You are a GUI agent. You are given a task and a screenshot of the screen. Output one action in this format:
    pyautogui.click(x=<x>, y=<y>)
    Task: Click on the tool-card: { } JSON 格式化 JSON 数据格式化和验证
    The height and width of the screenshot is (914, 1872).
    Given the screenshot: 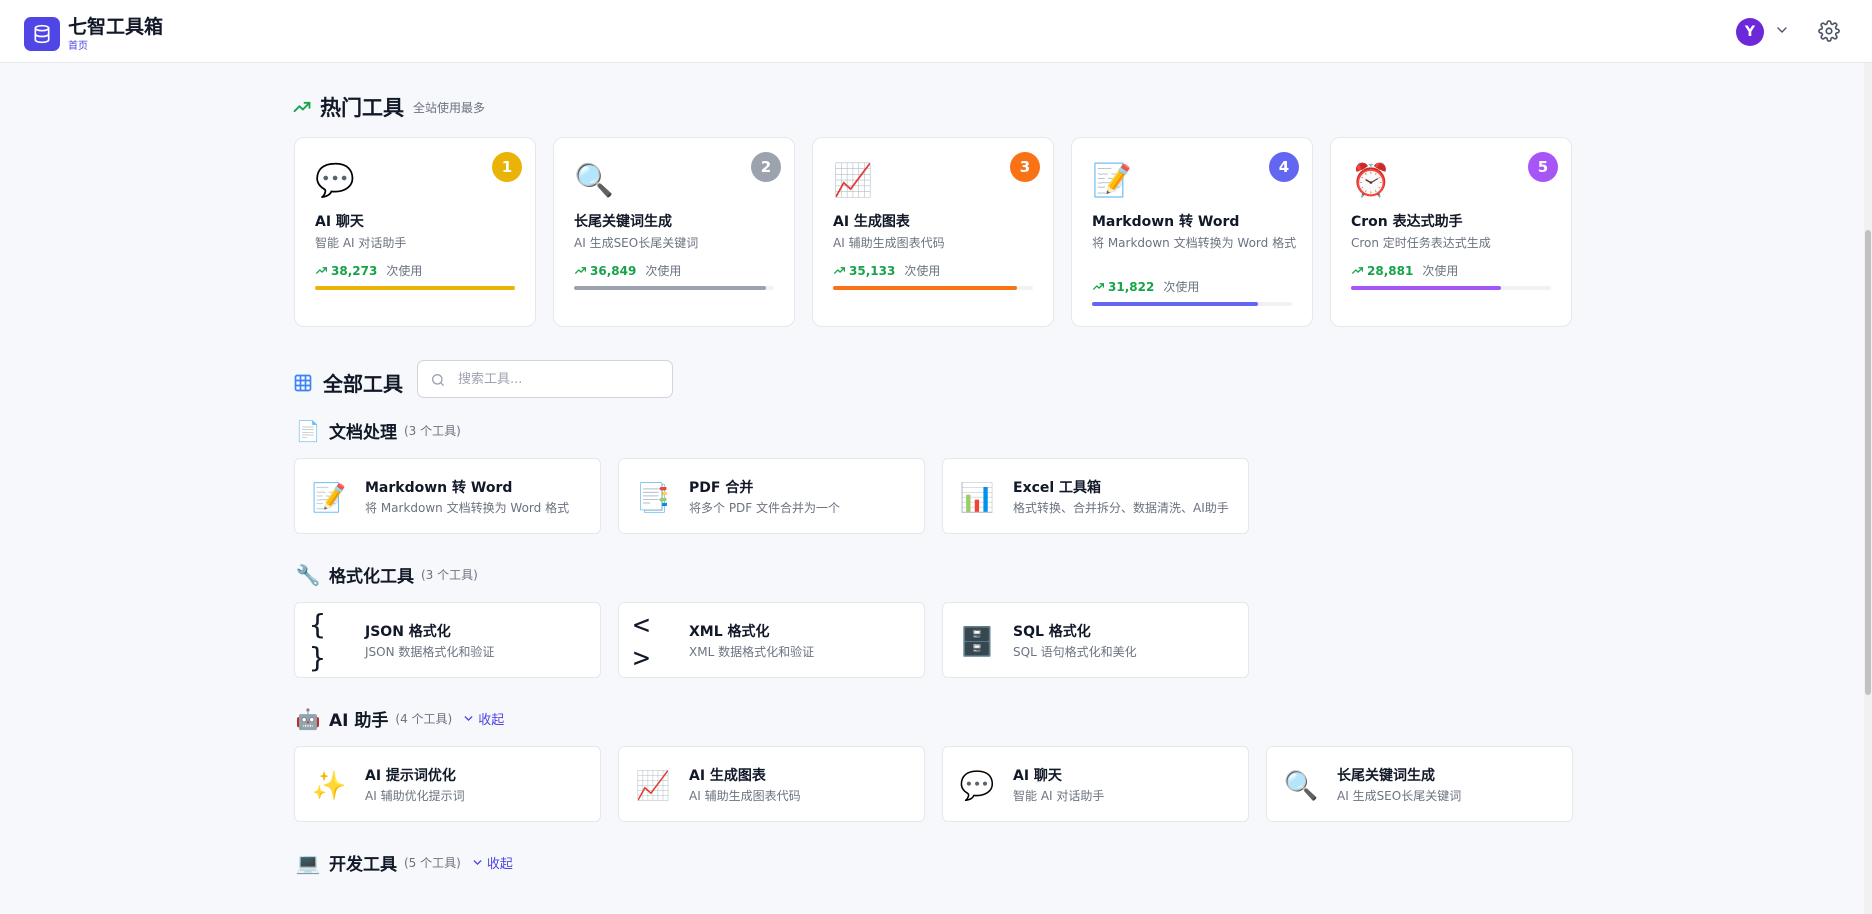 What is the action you would take?
    pyautogui.click(x=447, y=640)
    